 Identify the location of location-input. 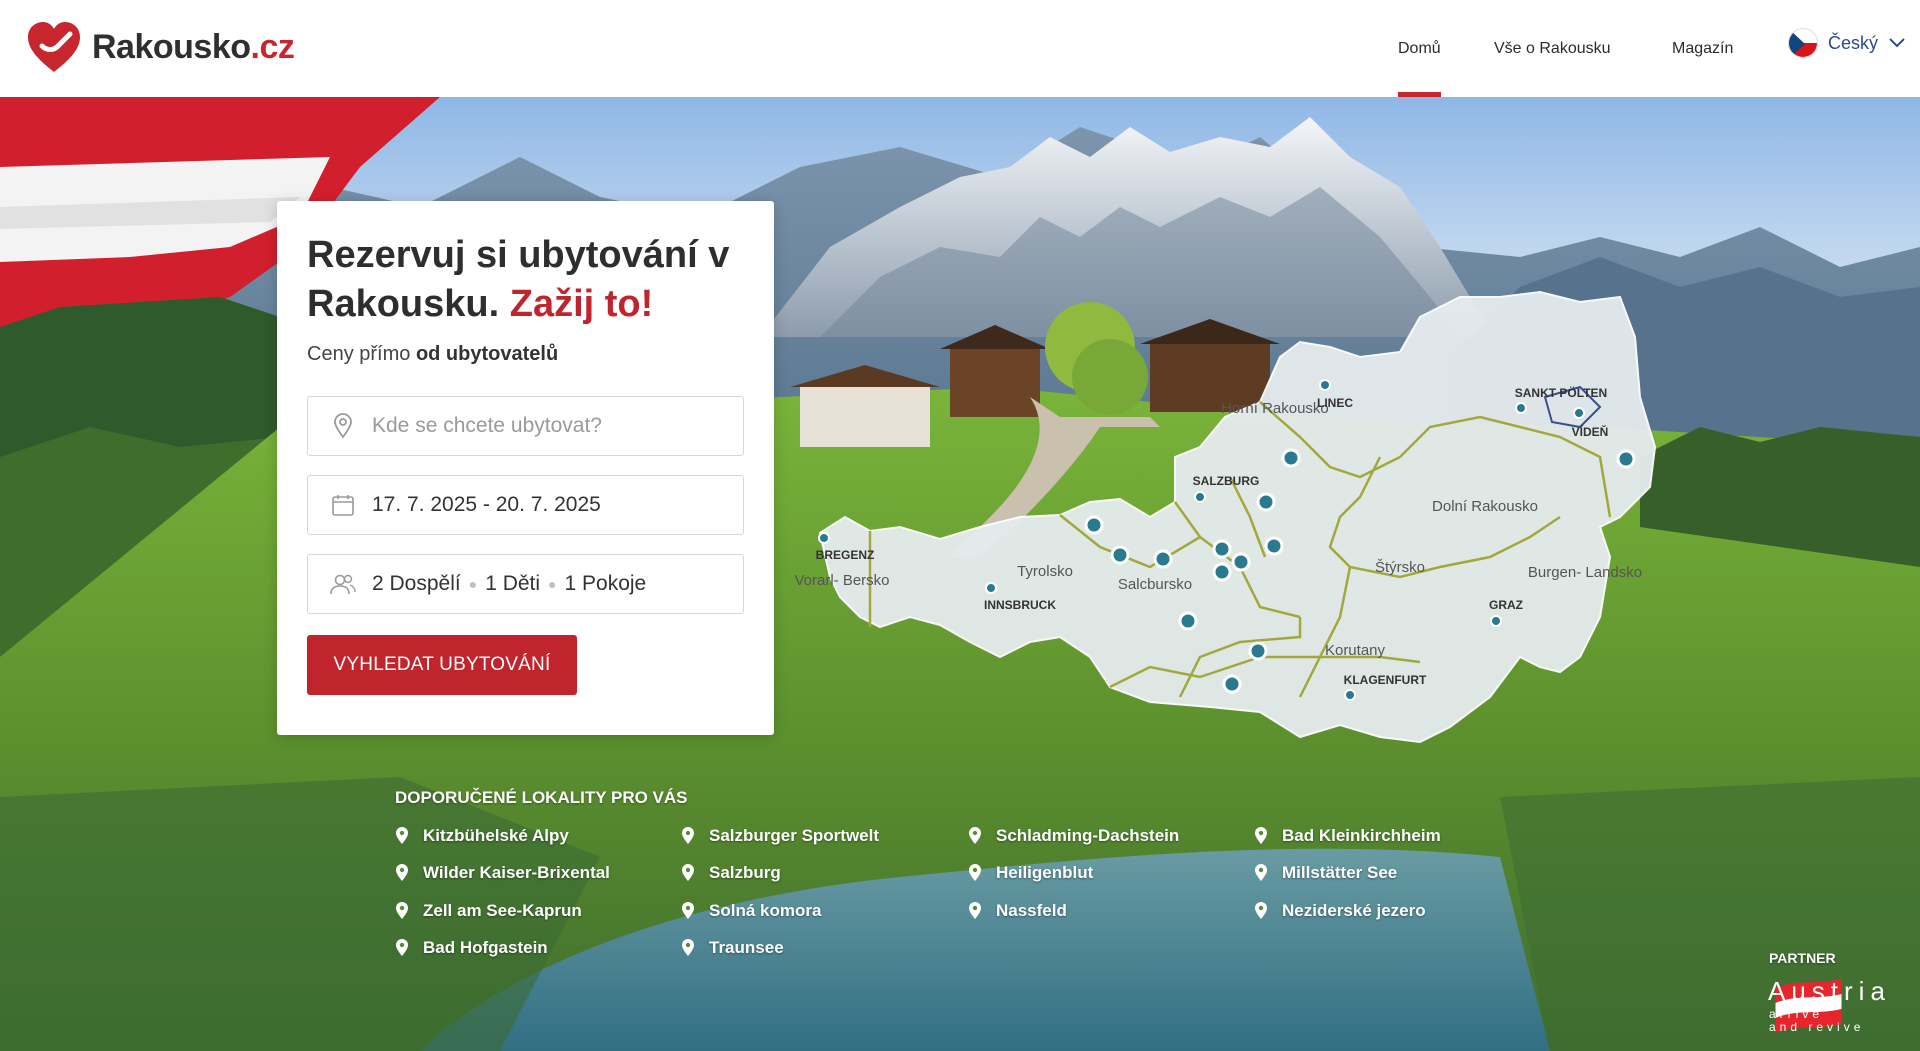
(552, 426).